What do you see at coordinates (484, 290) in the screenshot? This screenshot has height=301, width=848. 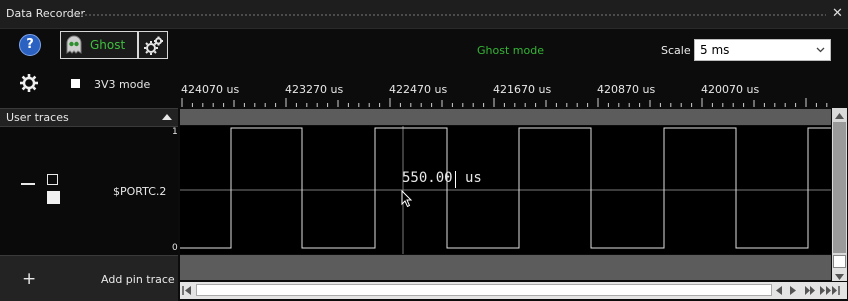 I see `horizontal-scroll-thumb` at bounding box center [484, 290].